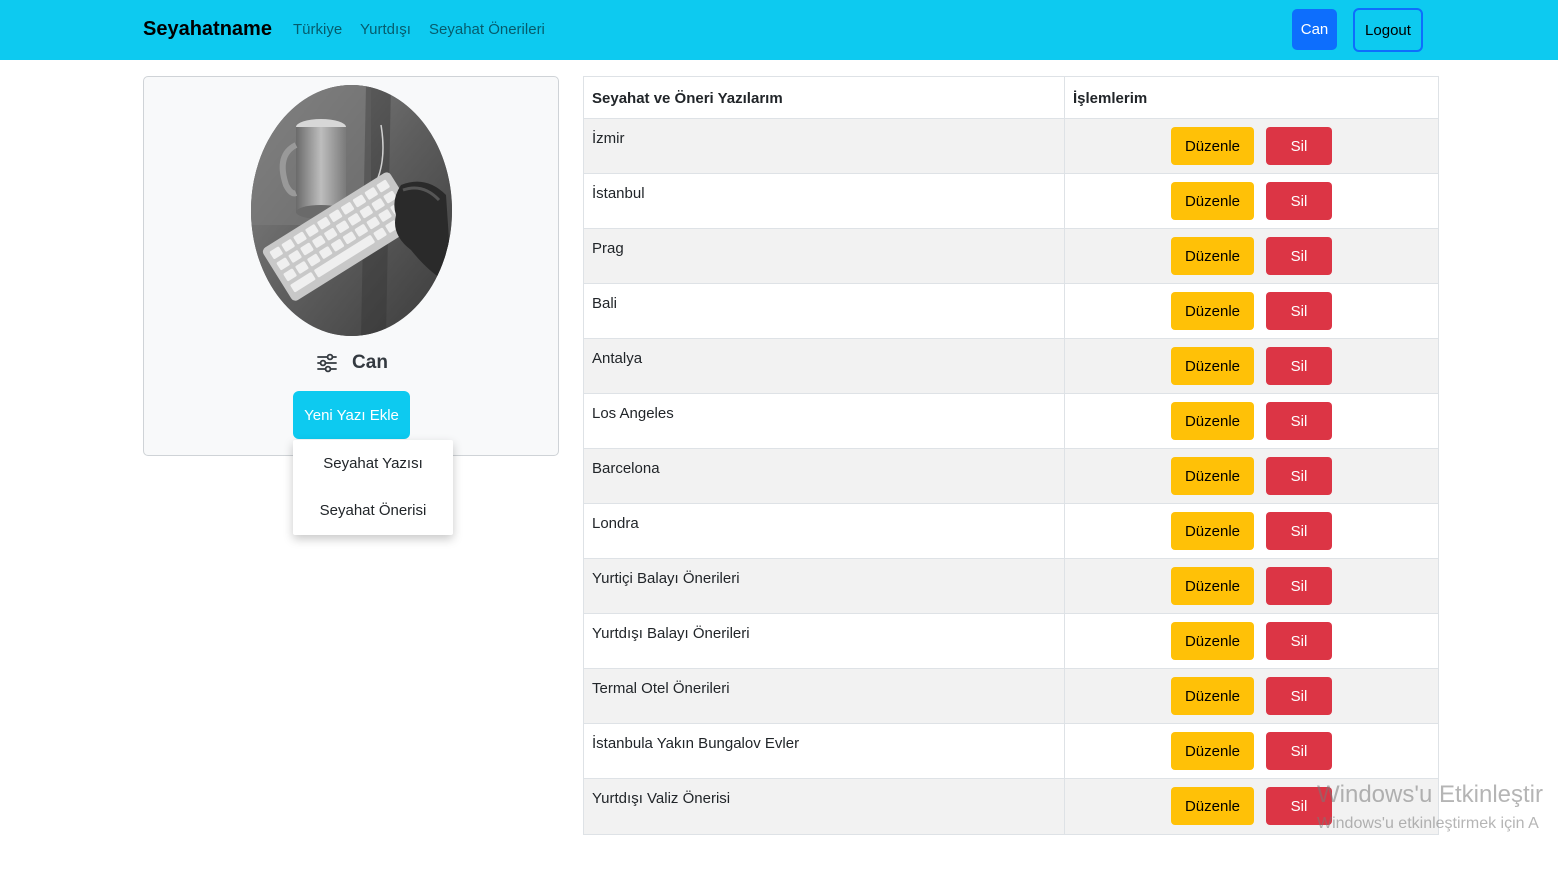  Describe the element at coordinates (824, 366) in the screenshot. I see `post-title: Antalya` at that location.